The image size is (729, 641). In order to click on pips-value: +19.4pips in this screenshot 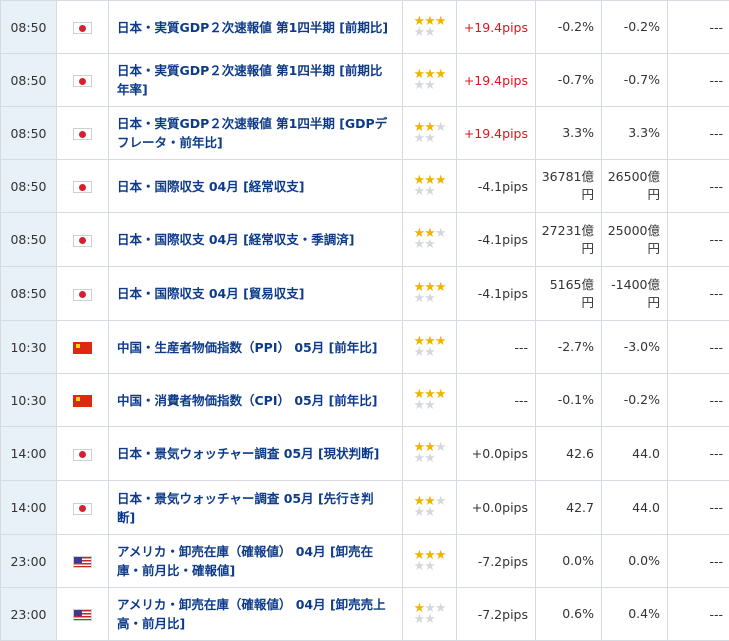, I will do `click(496, 133)`.